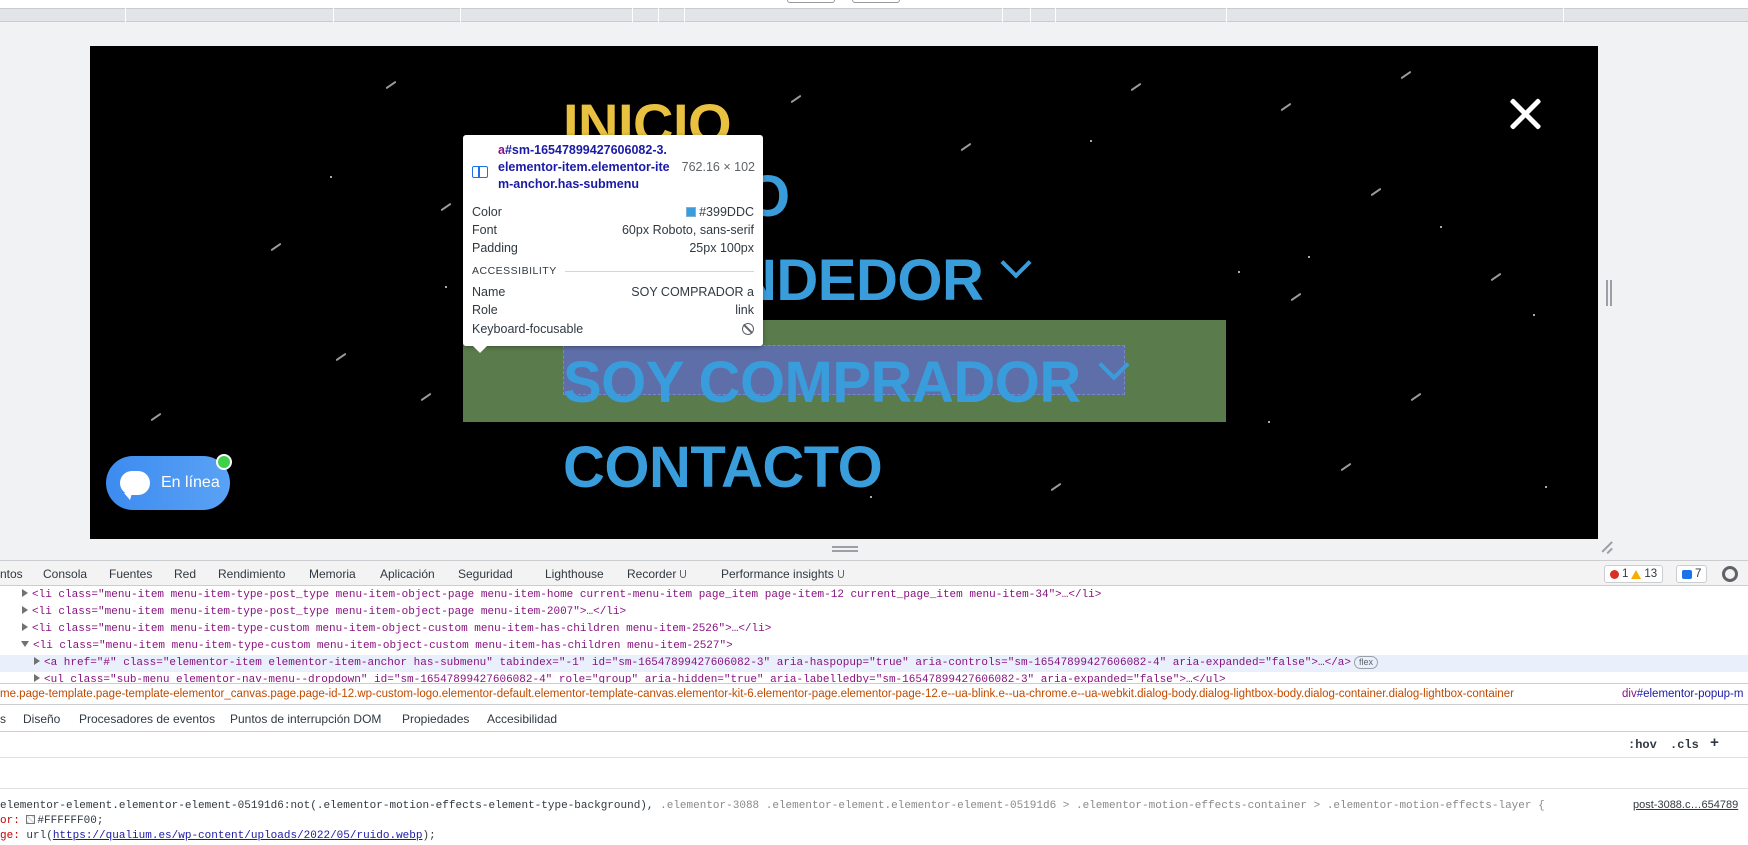 This screenshot has width=1748, height=845. What do you see at coordinates (613, 331) in the screenshot?
I see `tooltip-row-focusable: Keyboard-focusable` at bounding box center [613, 331].